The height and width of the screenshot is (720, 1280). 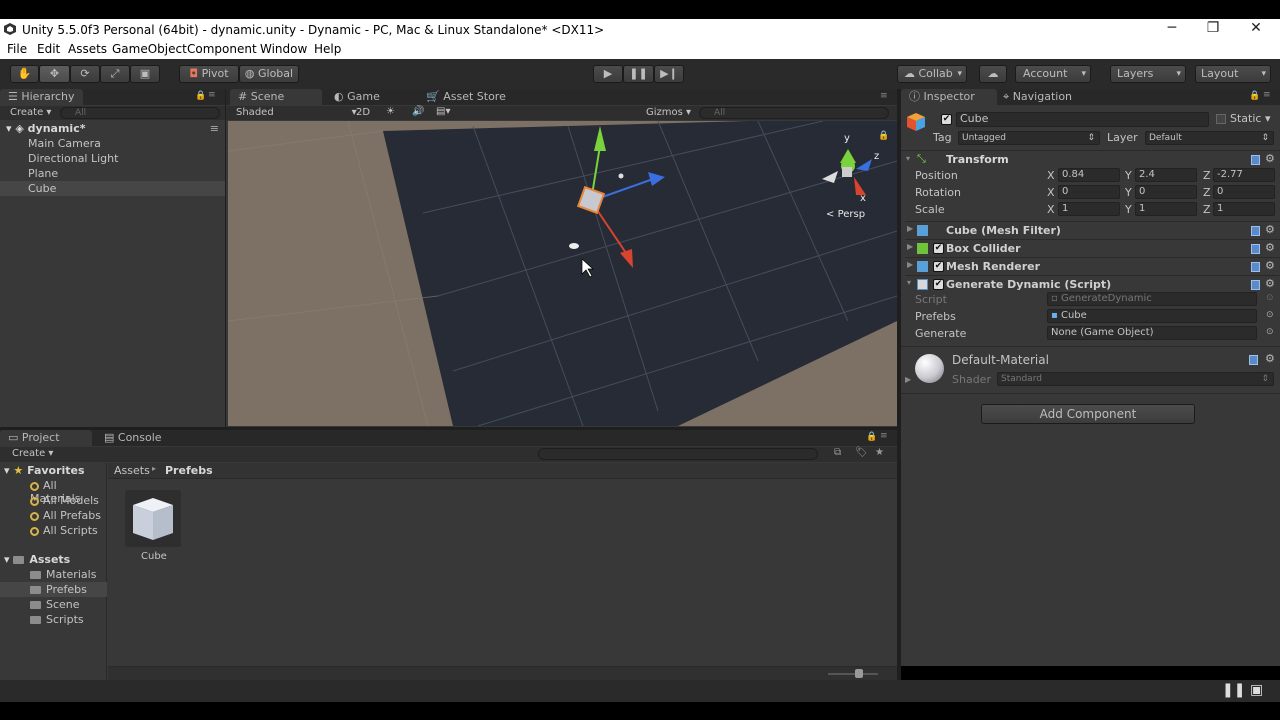 I want to click on tab-console: ▤ Console, so click(x=133, y=438).